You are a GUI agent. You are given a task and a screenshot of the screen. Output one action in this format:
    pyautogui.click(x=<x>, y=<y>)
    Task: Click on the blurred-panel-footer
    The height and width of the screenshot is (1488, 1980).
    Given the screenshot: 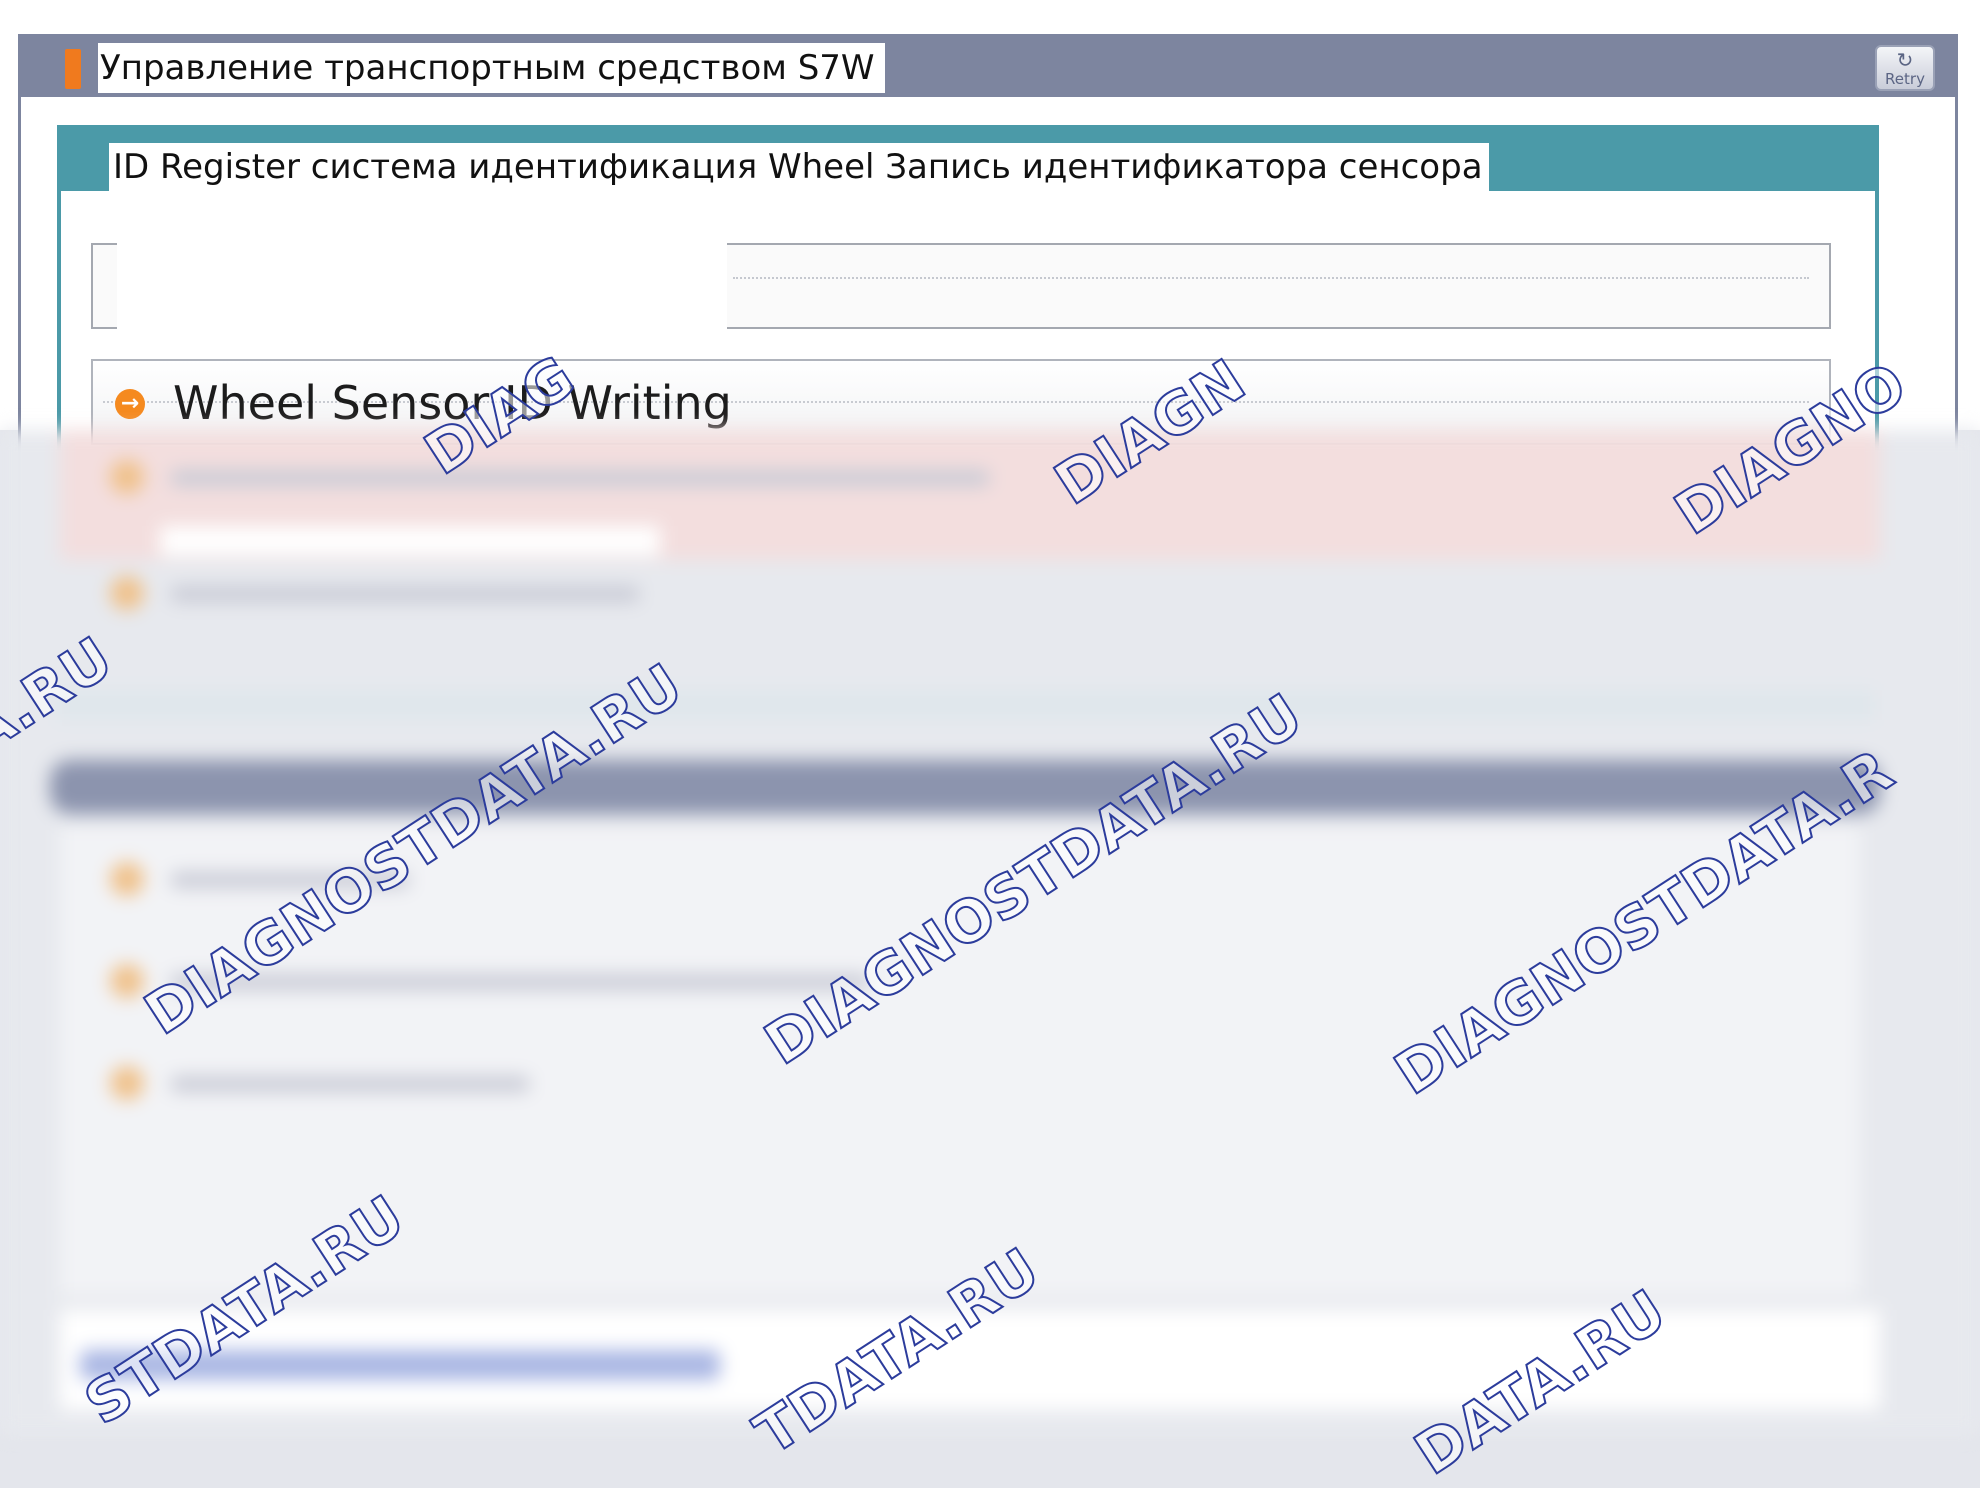 What is the action you would take?
    pyautogui.click(x=966, y=705)
    